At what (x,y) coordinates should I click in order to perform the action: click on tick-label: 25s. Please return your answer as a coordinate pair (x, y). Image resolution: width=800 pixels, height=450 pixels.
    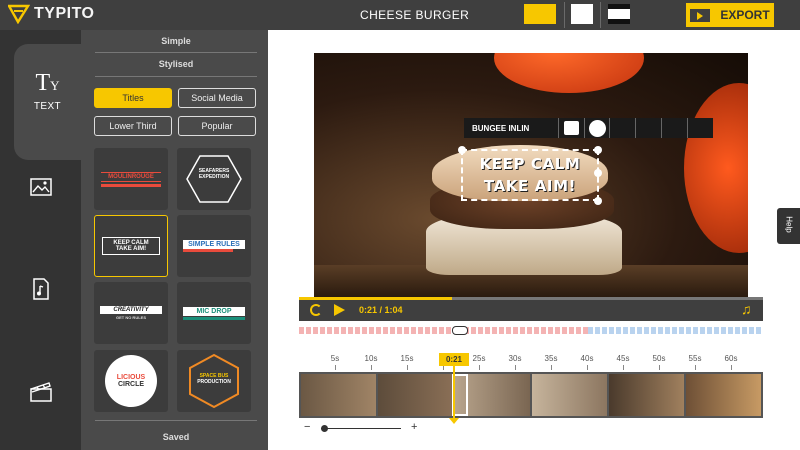
    Looking at the image, I should click on (479, 358).